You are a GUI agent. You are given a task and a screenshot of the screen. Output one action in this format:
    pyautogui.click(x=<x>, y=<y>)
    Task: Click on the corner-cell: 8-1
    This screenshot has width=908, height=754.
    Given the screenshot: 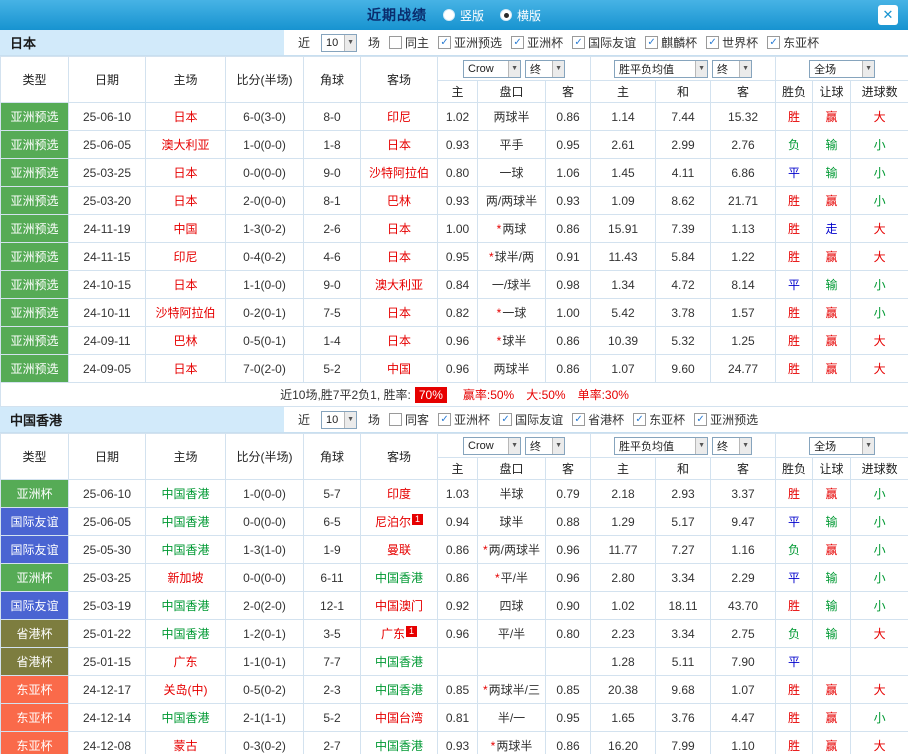 What is the action you would take?
    pyautogui.click(x=332, y=200)
    